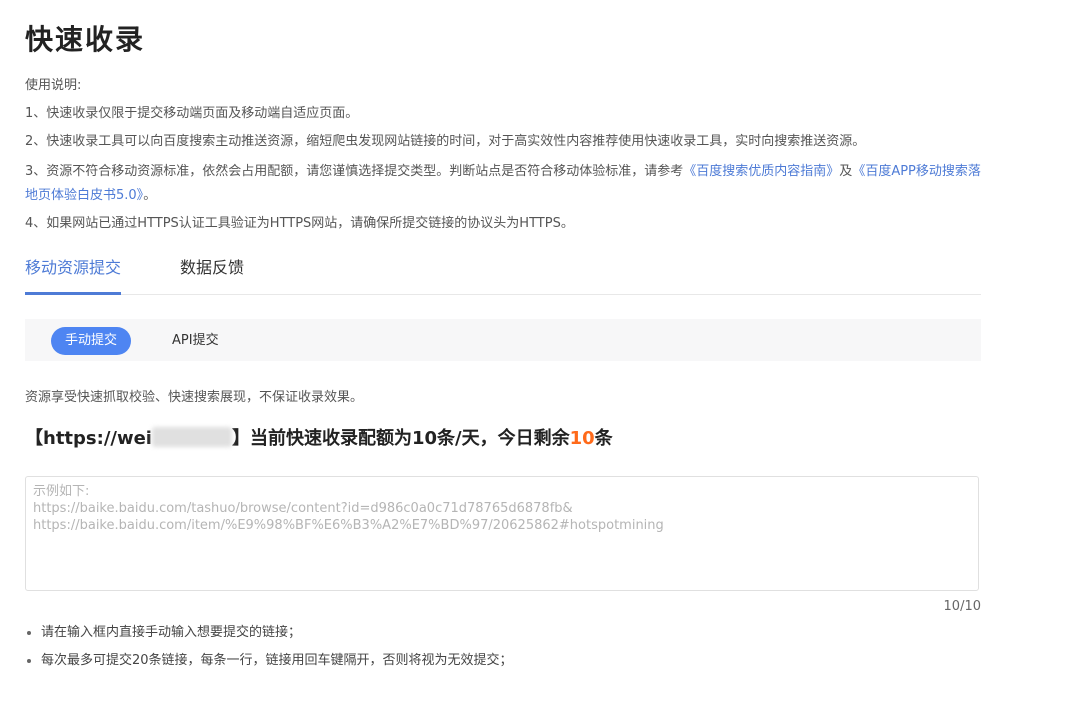 The width and height of the screenshot is (1072, 718). What do you see at coordinates (582, 438) in the screenshot?
I see `remaining-count: 10` at bounding box center [582, 438].